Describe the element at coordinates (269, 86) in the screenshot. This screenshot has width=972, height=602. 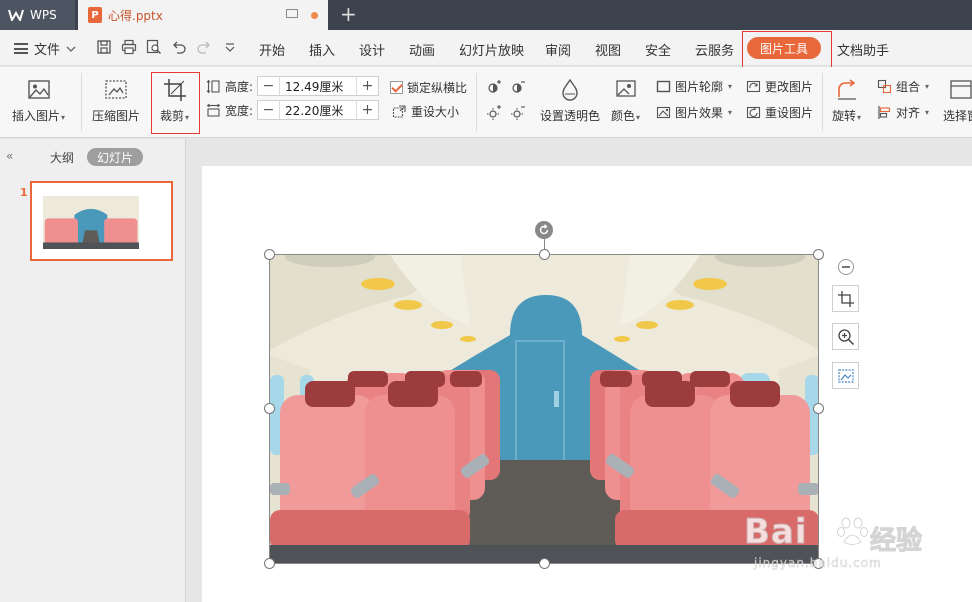
I see `height-decrease-button: −` at that location.